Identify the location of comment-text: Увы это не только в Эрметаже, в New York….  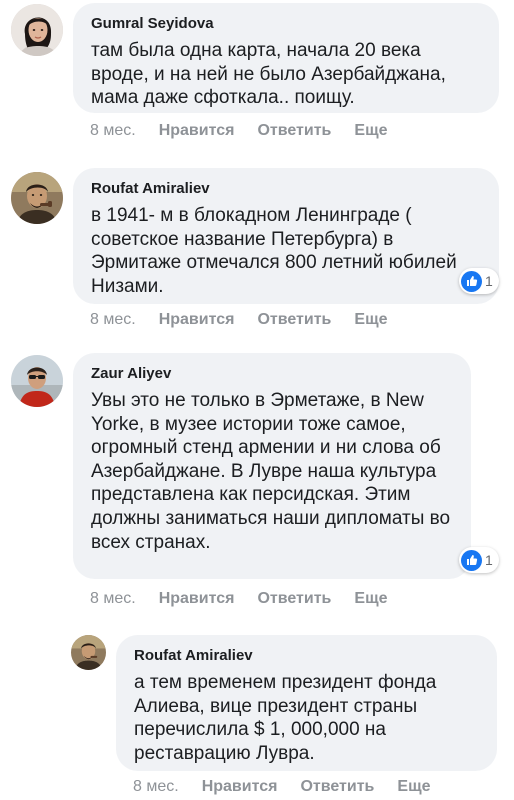
(271, 471).